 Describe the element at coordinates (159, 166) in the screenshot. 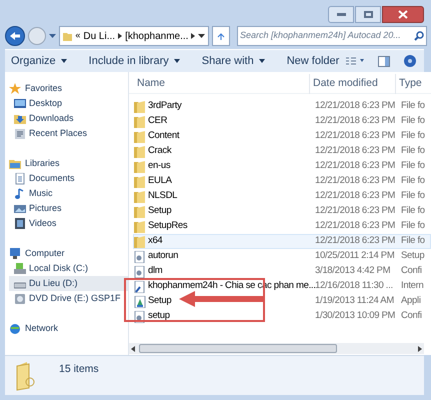

I see `file-name: en-us` at that location.